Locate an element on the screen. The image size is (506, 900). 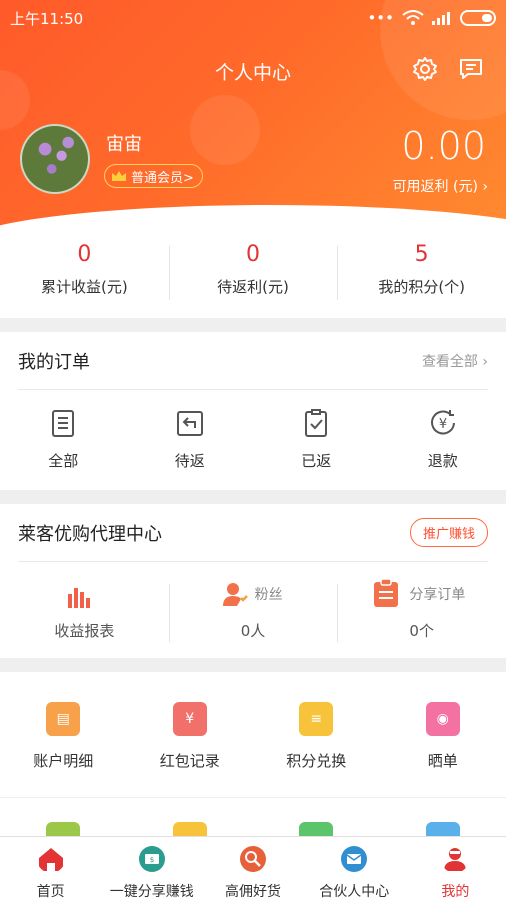
fans-count: 0人 is located at coordinates (253, 631).